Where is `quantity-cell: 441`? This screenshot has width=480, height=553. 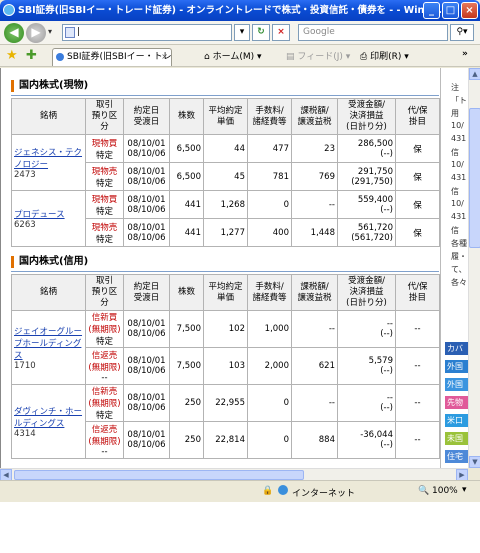
quantity-cell: 441 is located at coordinates (186, 232).